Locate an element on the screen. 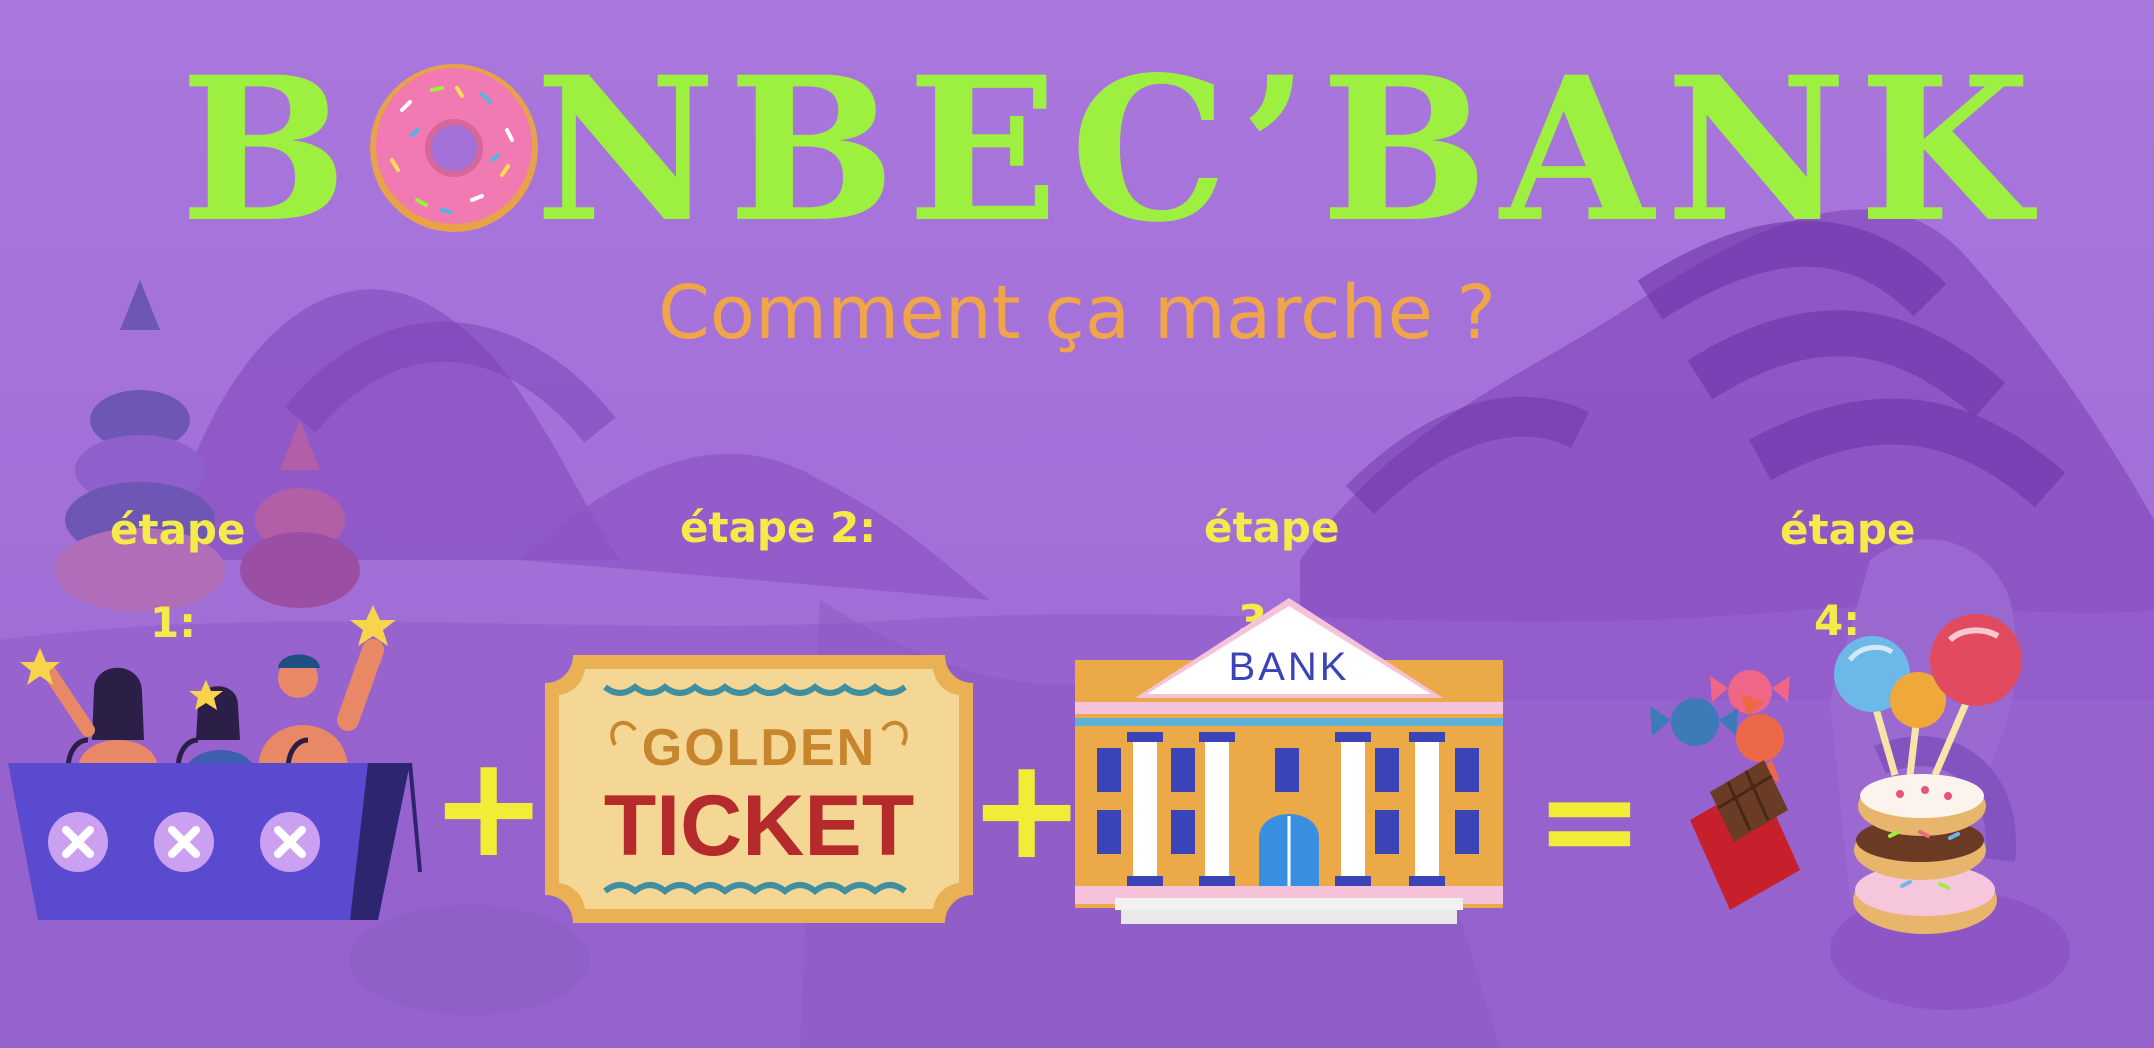 This screenshot has height=1048, width=2154. subtitle: Comment ça marche ? is located at coordinates (1077, 313).